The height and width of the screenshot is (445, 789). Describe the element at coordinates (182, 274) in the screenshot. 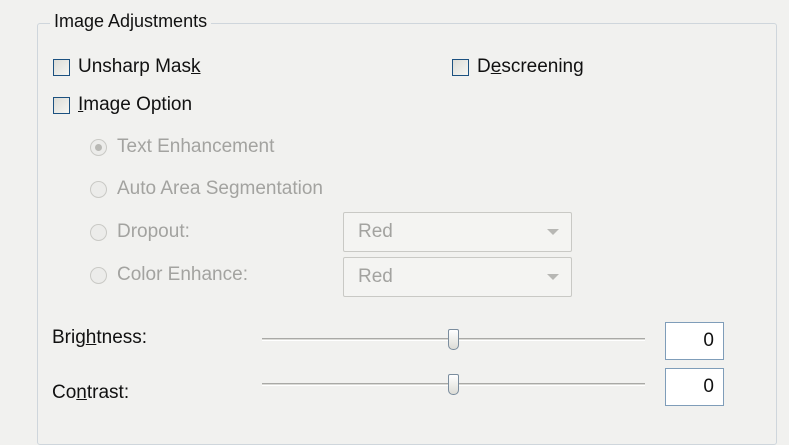

I see `color-enhance-label: Color Enhance:` at that location.